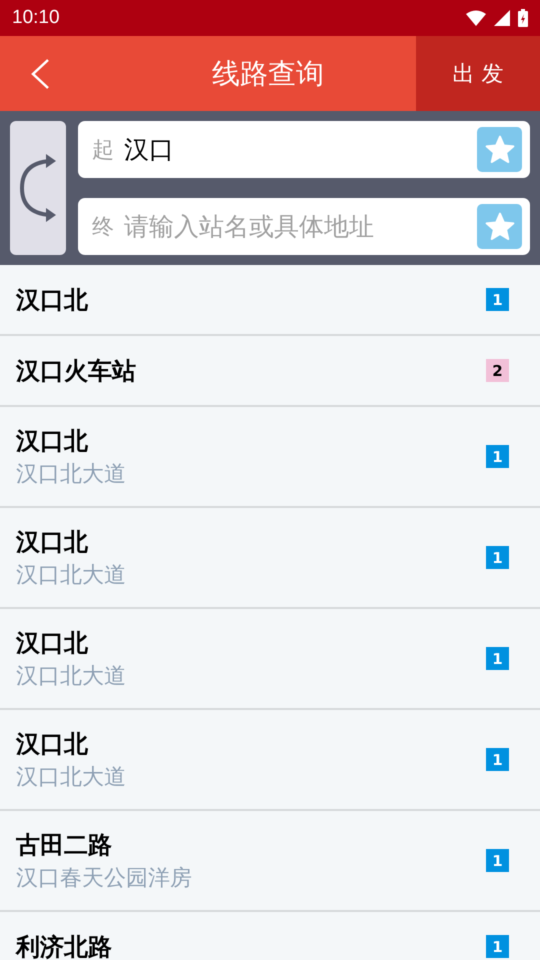  What do you see at coordinates (104, 878) in the screenshot?
I see `stop-address: 汉口春天公园洋房` at bounding box center [104, 878].